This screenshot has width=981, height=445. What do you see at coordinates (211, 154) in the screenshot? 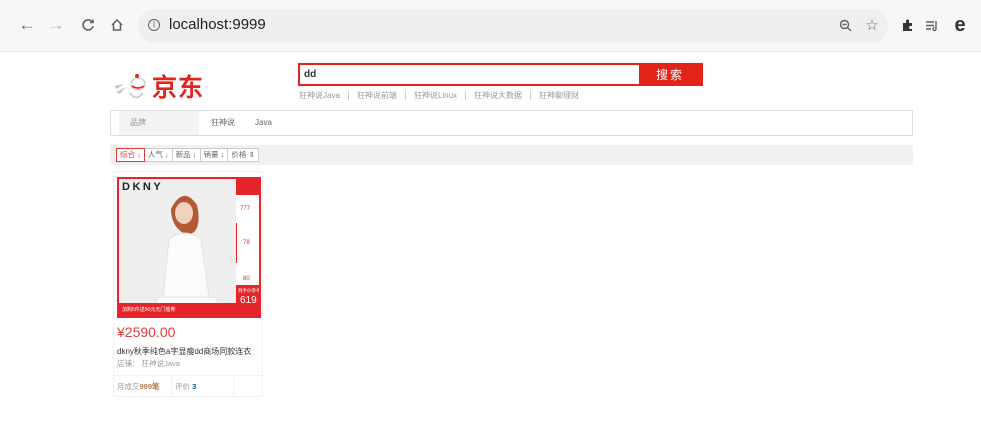
I see `sort-label: 销量` at bounding box center [211, 154].